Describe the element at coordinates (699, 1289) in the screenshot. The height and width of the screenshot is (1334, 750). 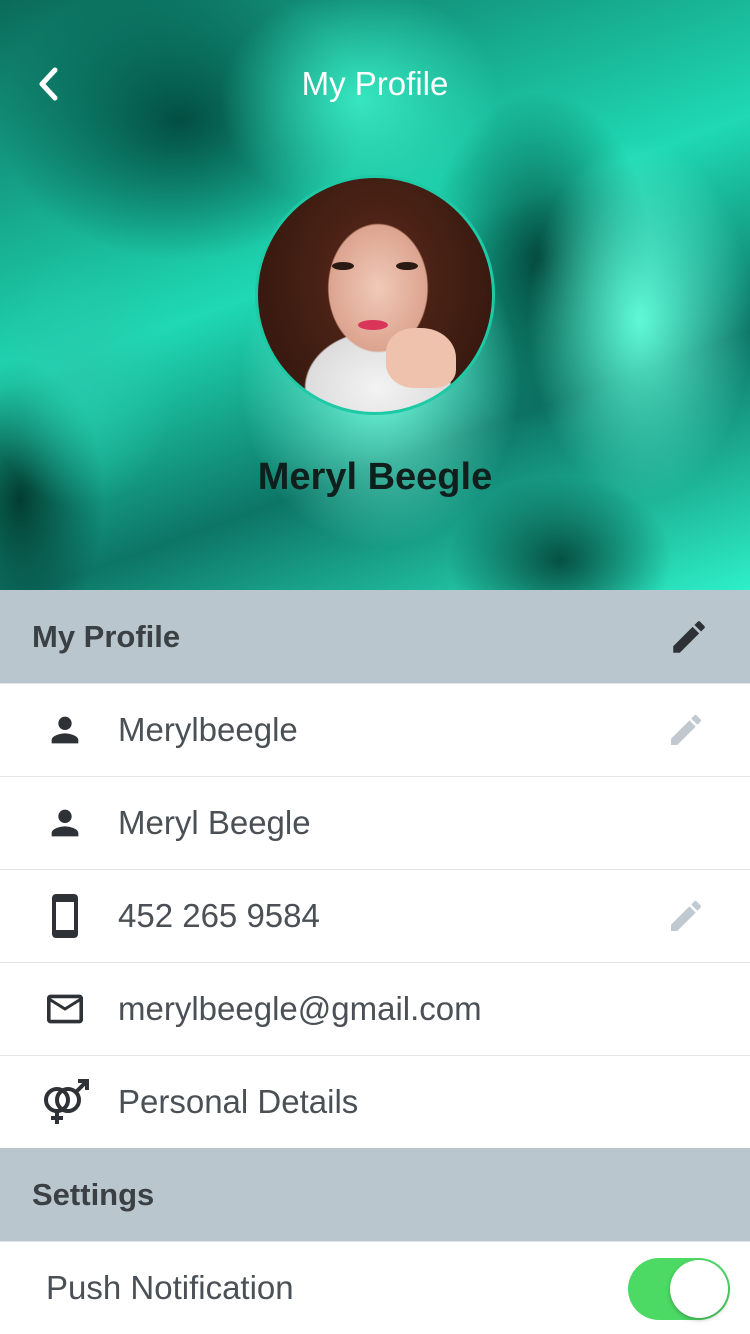
I see `toggle-knob` at that location.